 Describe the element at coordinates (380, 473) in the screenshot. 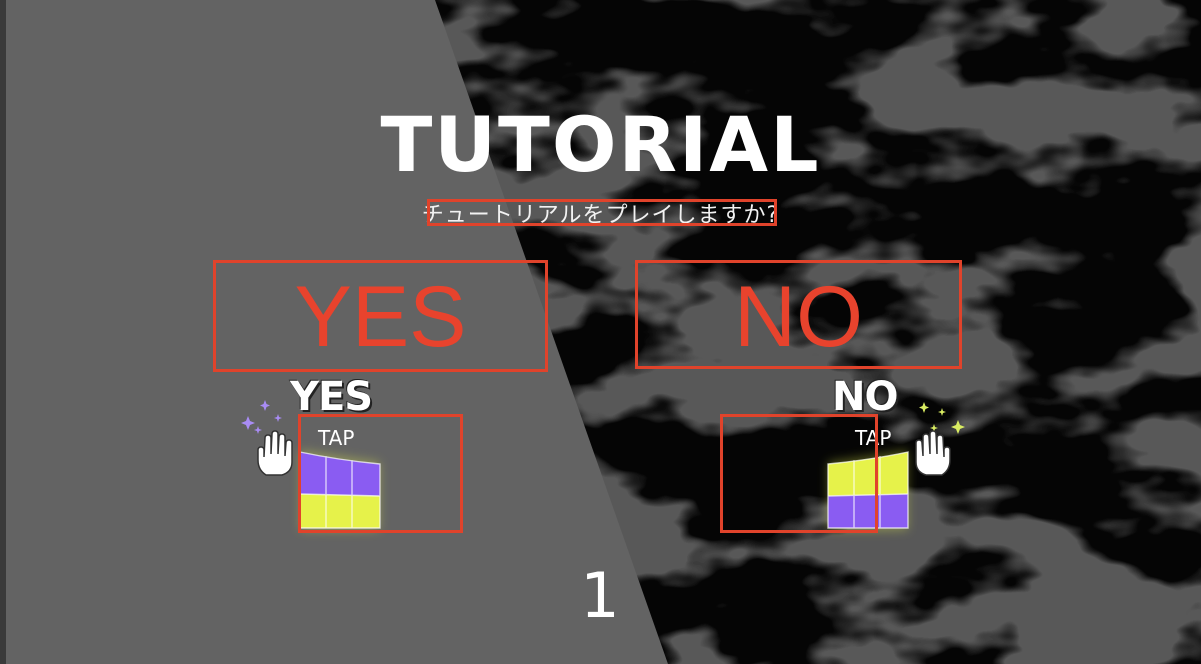

I see `yes-tap-annotation-box` at that location.